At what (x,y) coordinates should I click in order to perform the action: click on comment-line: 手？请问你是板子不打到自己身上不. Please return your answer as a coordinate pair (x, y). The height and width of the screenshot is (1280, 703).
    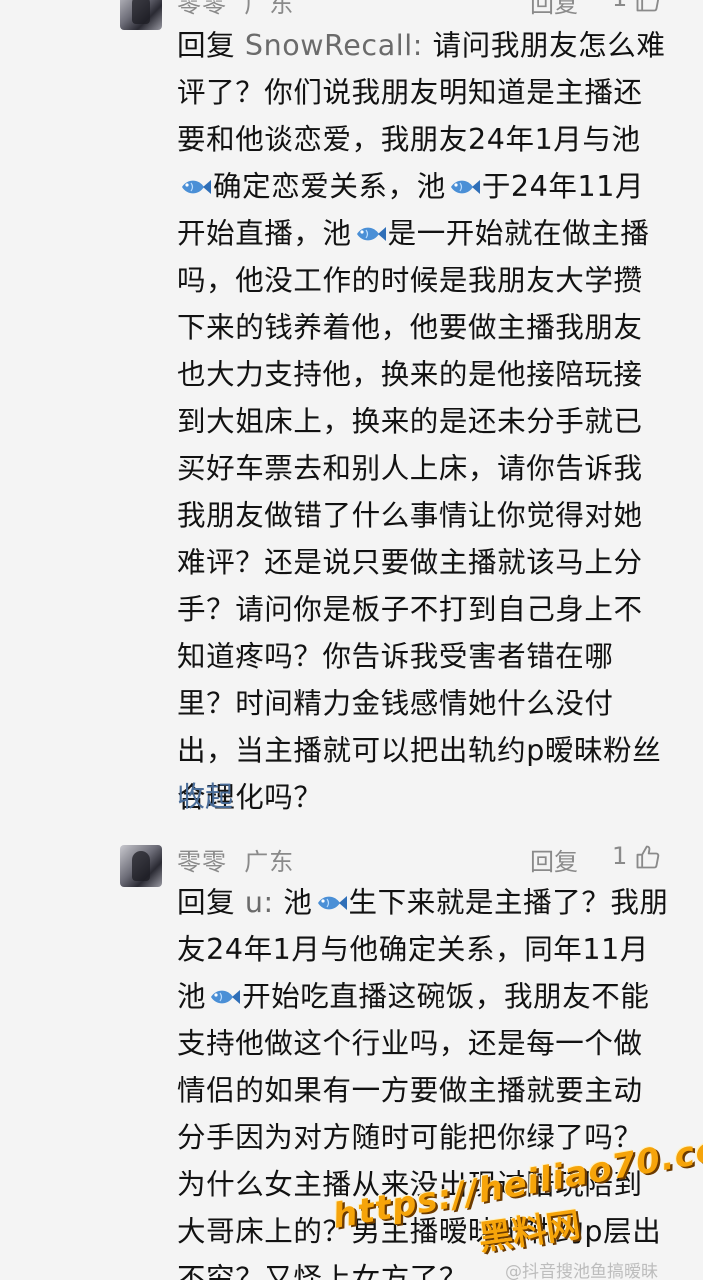
    Looking at the image, I should click on (410, 609).